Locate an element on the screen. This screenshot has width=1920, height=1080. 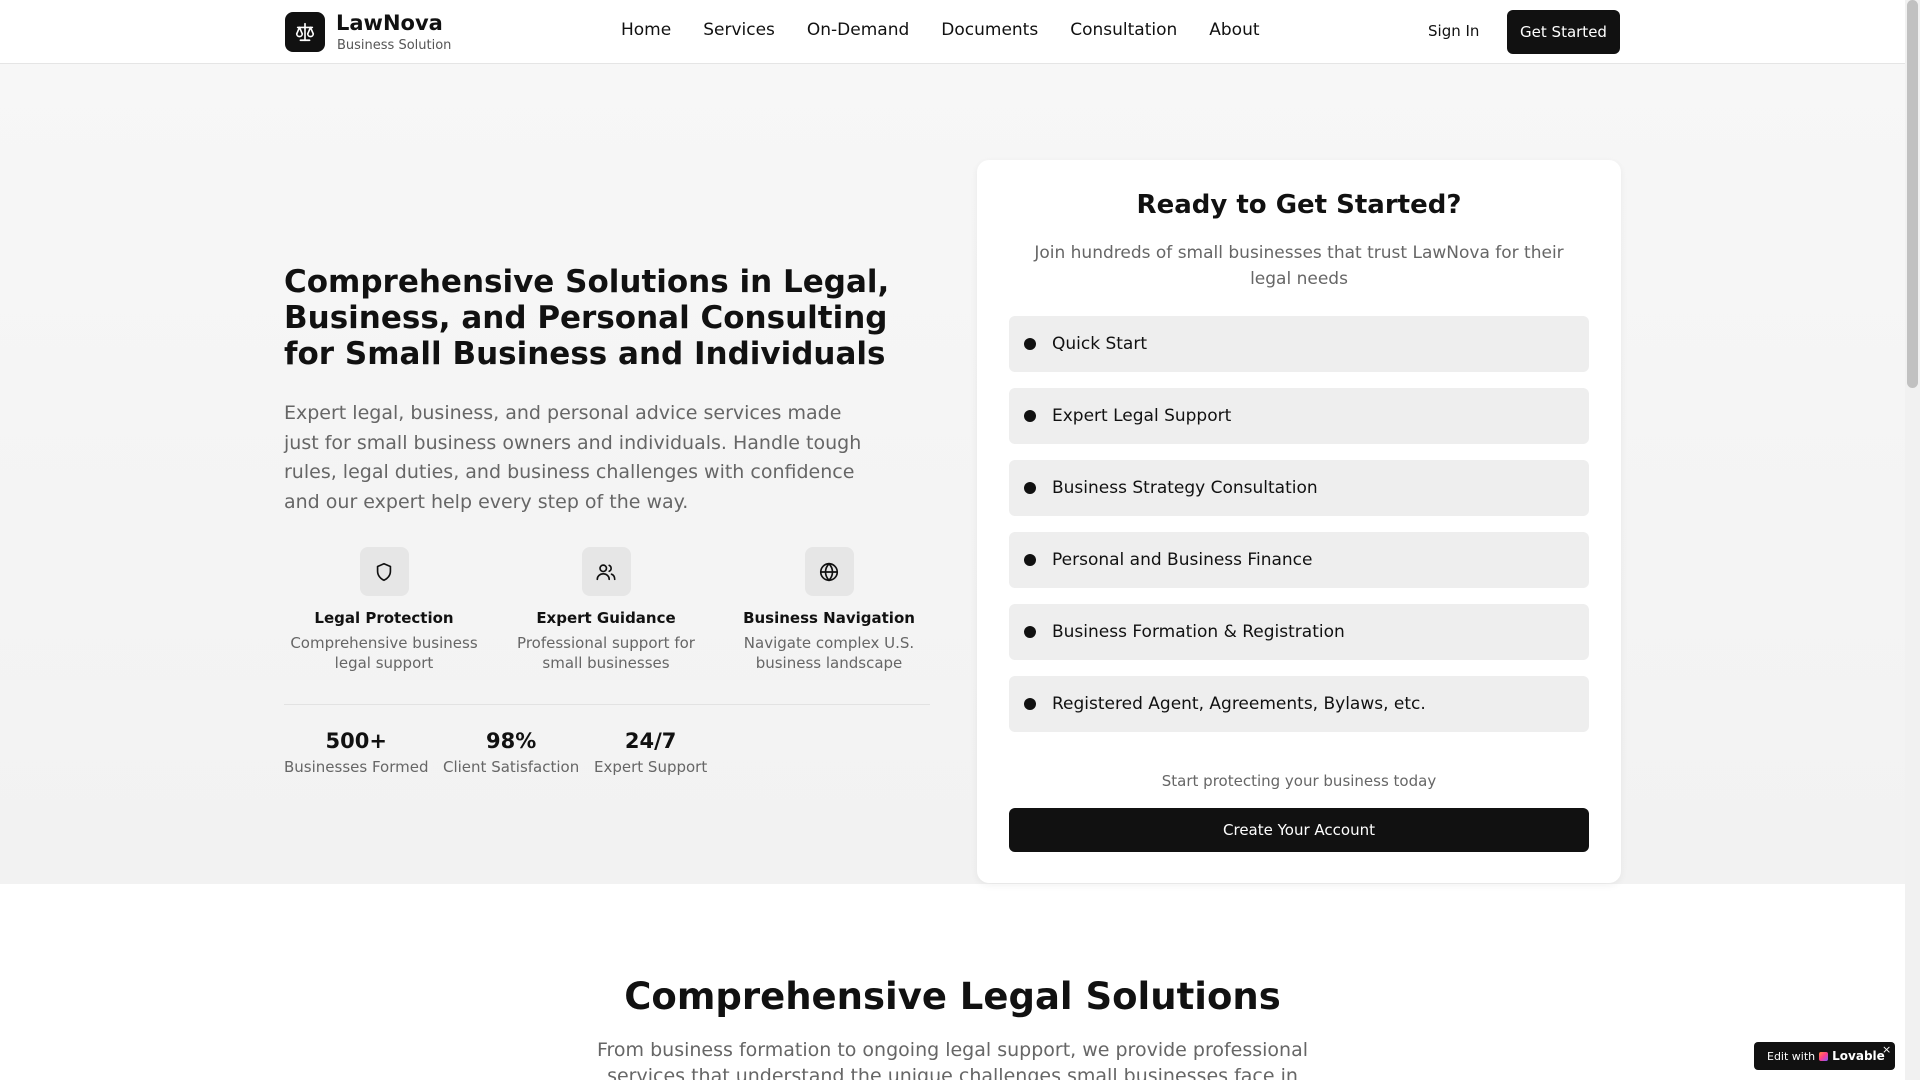
lovable-heart-icon is located at coordinates (1824, 1056).